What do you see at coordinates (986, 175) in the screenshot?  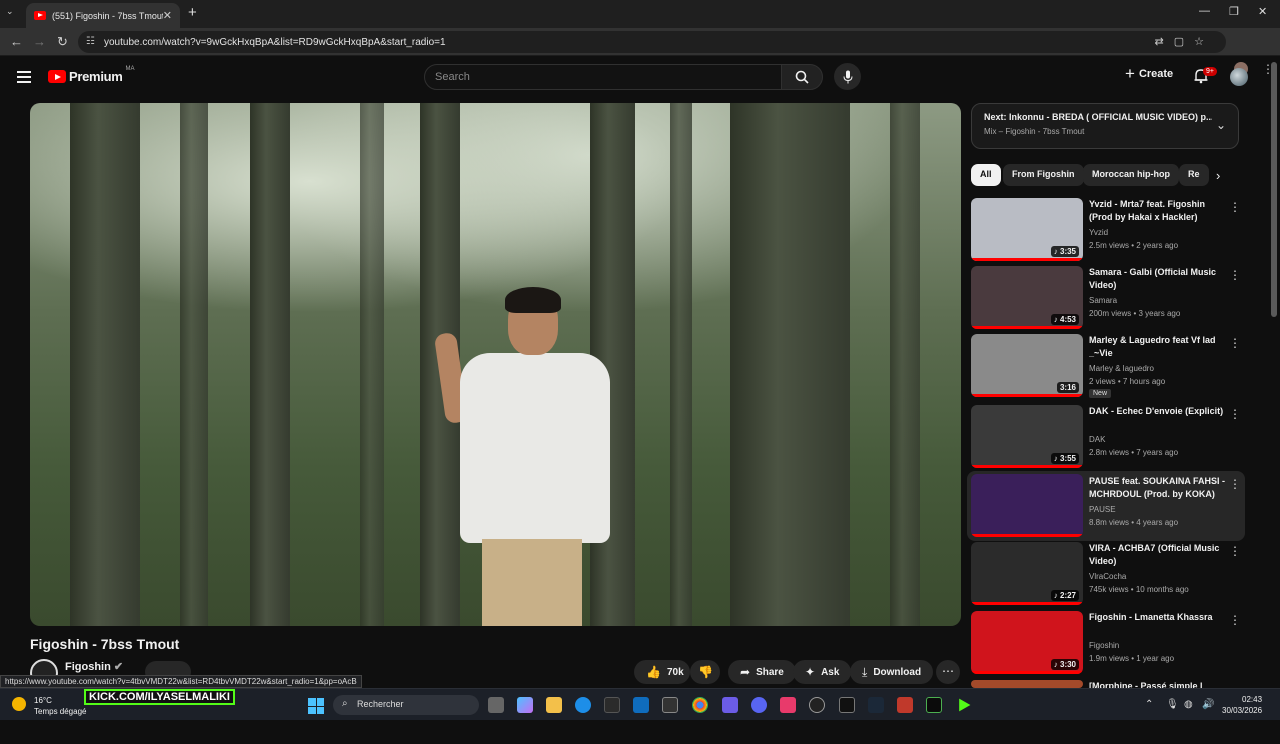 I see `chip-all: All` at bounding box center [986, 175].